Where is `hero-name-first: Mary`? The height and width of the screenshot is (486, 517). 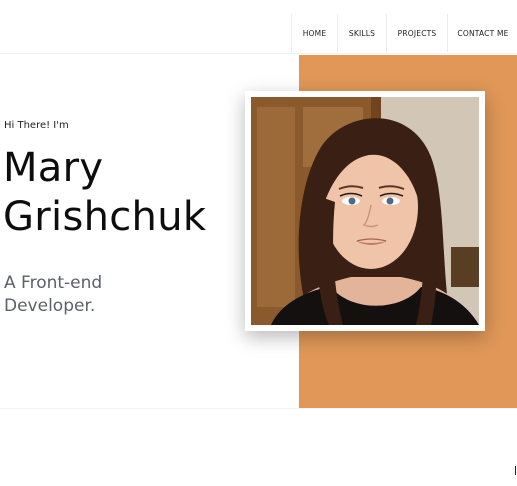
hero-name-first: Mary is located at coordinates (53, 168).